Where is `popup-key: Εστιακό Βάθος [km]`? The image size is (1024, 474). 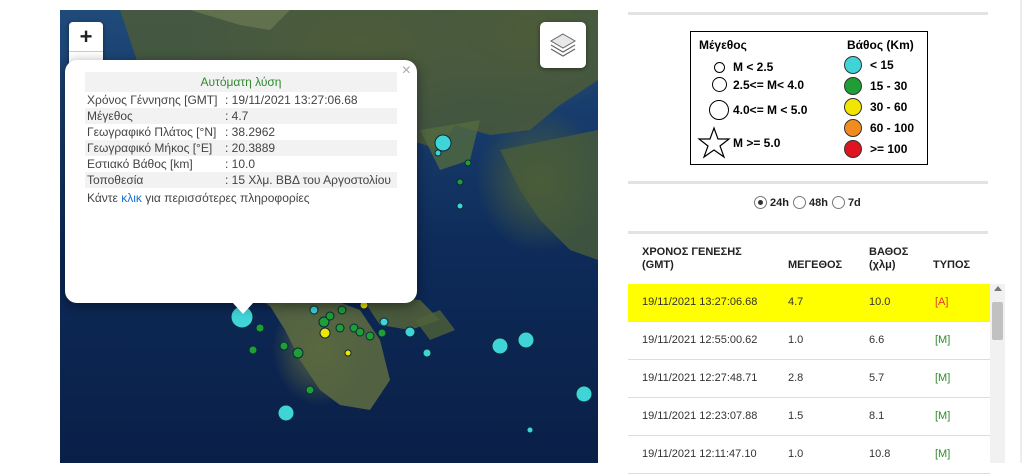
popup-key: Εστιακό Βάθος [km] is located at coordinates (140, 164).